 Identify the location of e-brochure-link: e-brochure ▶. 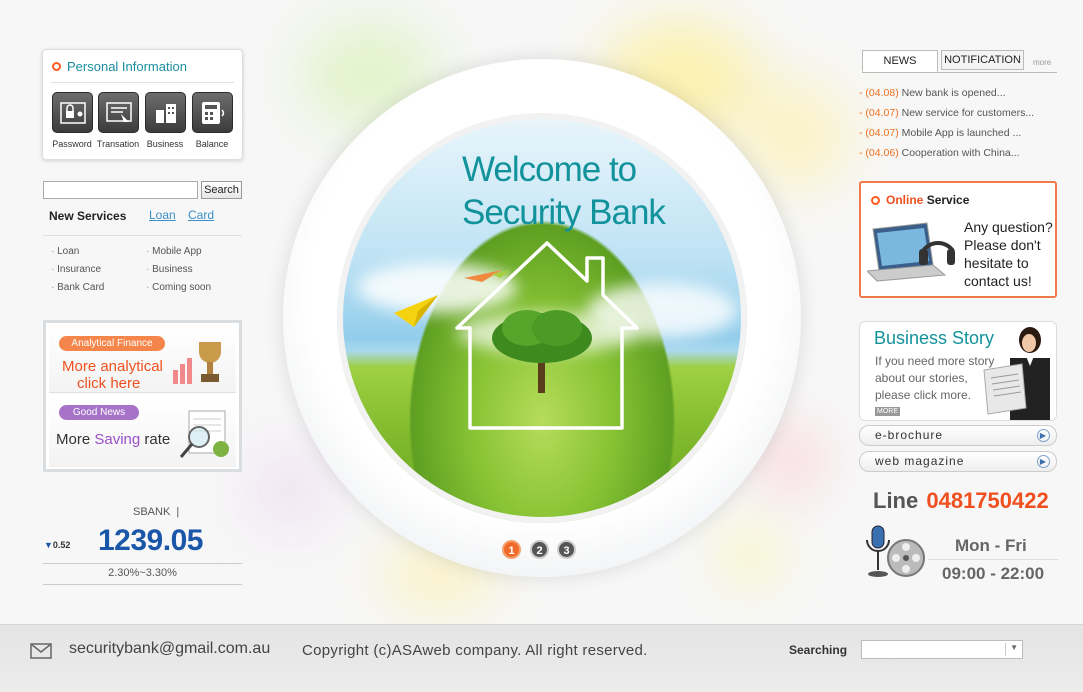
(958, 435).